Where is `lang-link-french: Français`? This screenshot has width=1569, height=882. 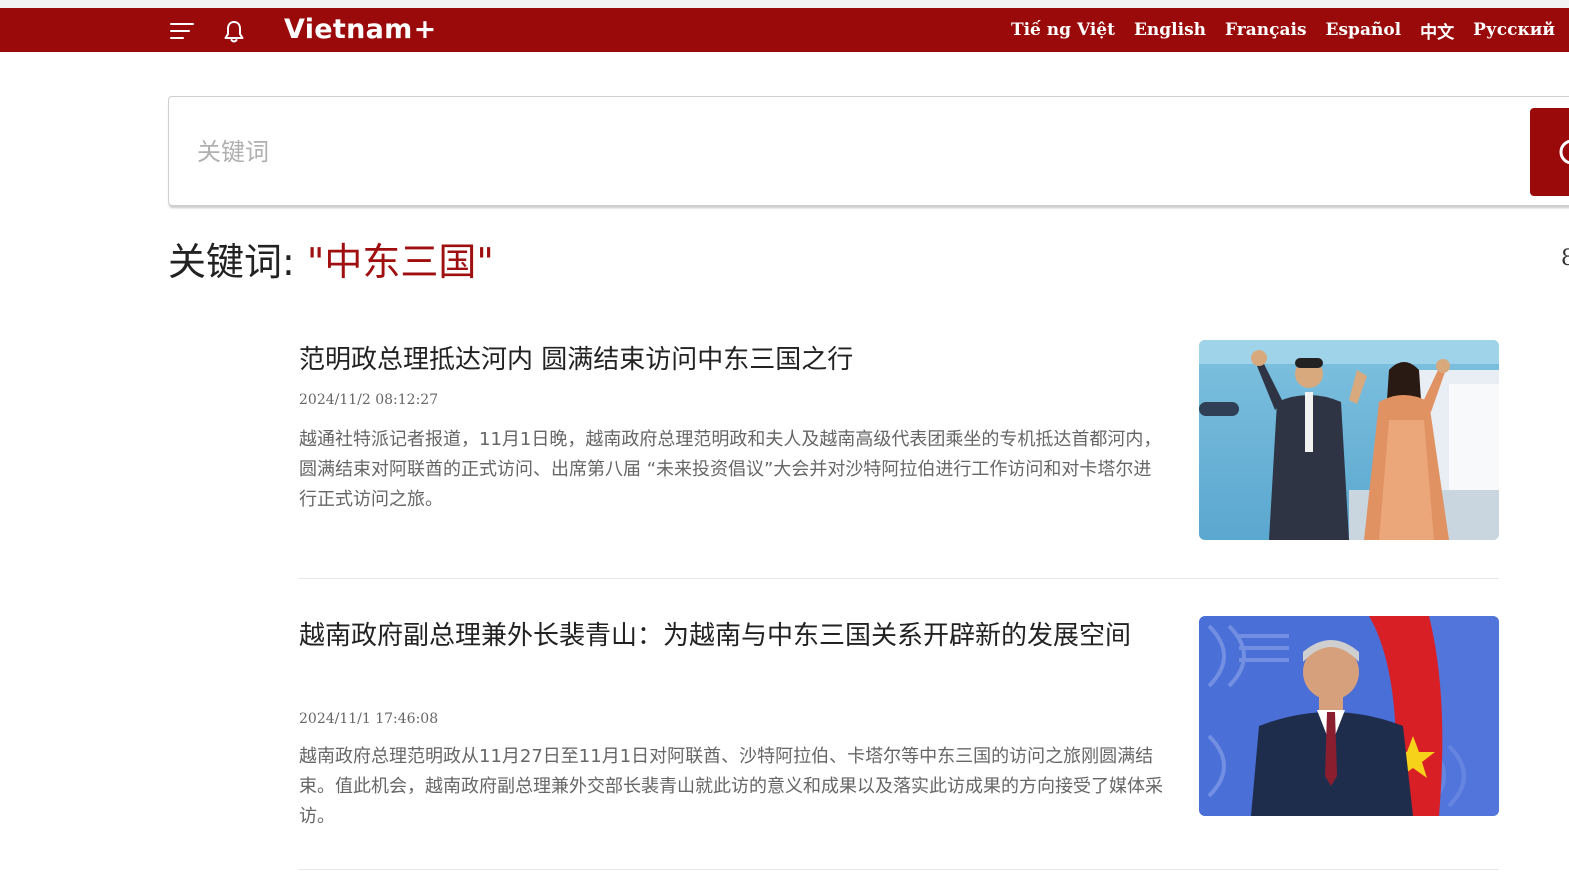
lang-link-french: Français is located at coordinates (1266, 30).